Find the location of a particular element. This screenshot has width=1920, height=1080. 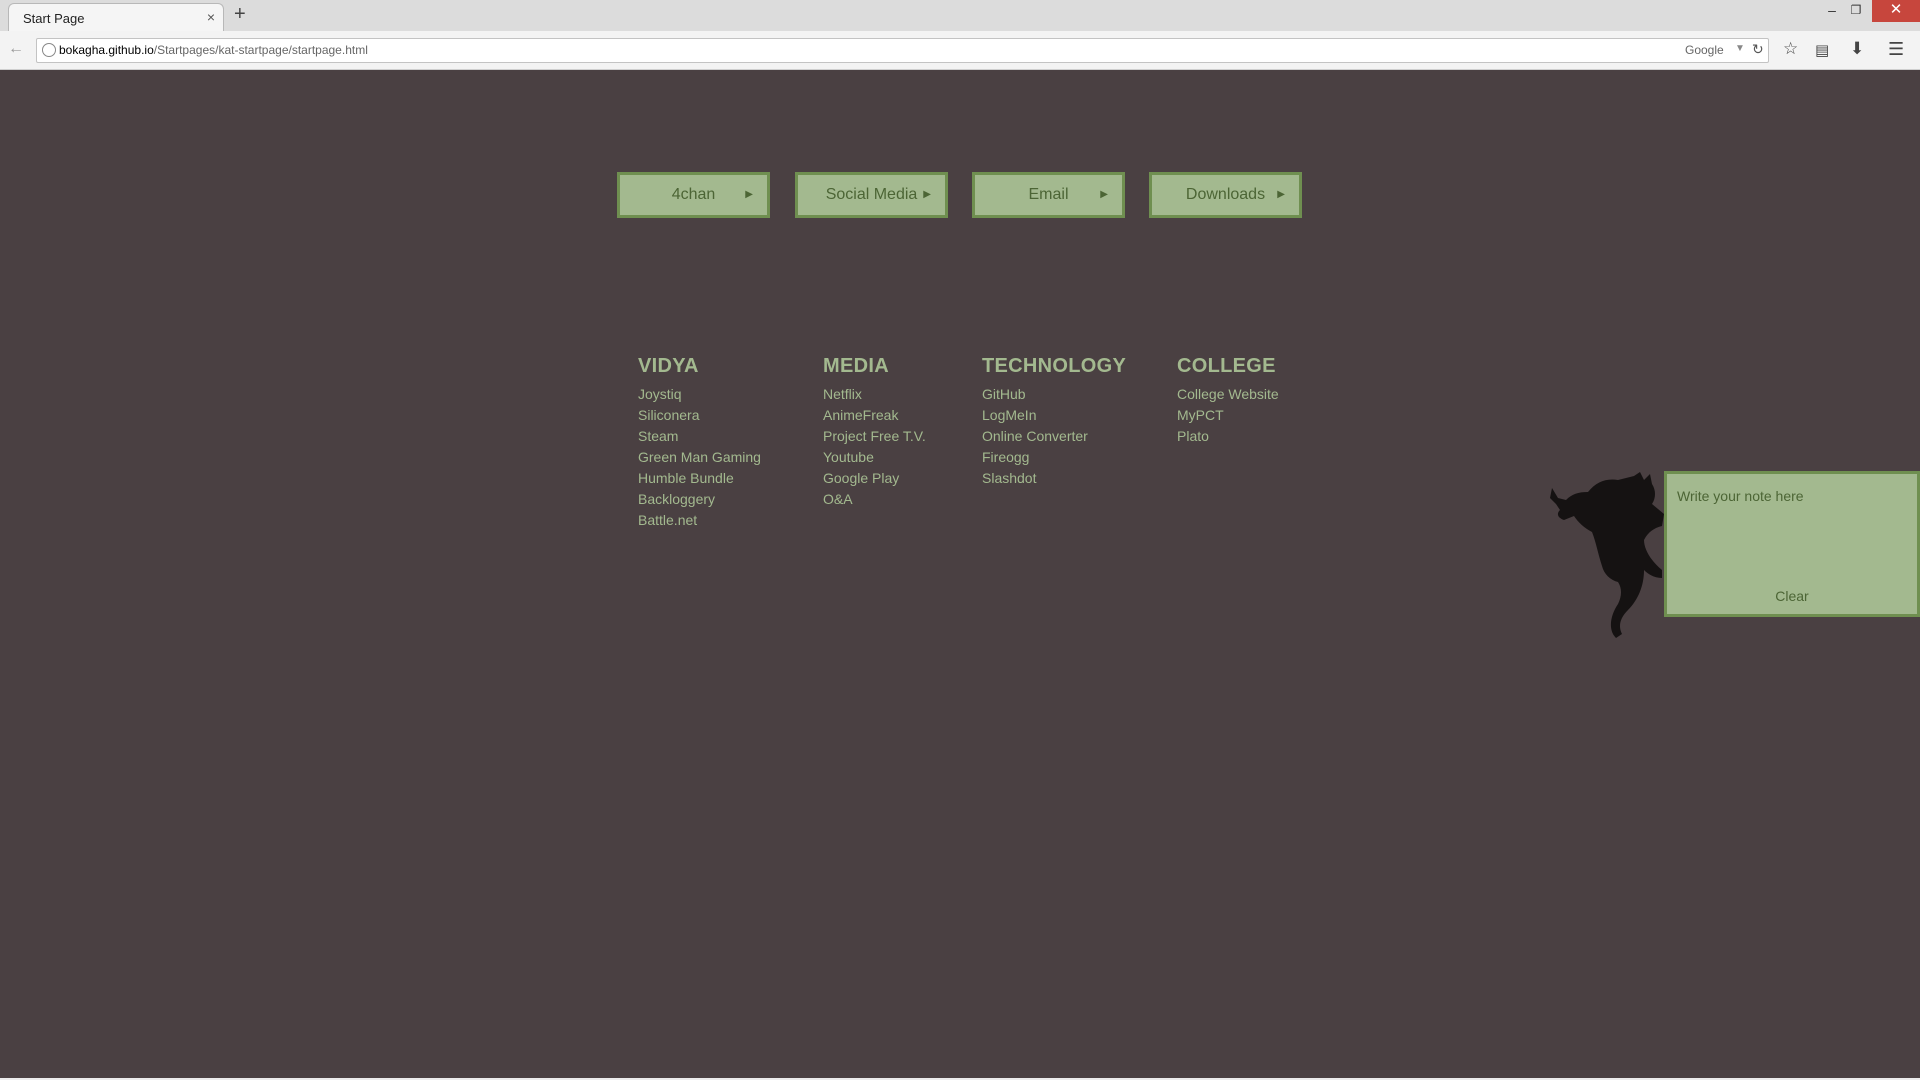

download-icon: ⬇ is located at coordinates (1857, 49).